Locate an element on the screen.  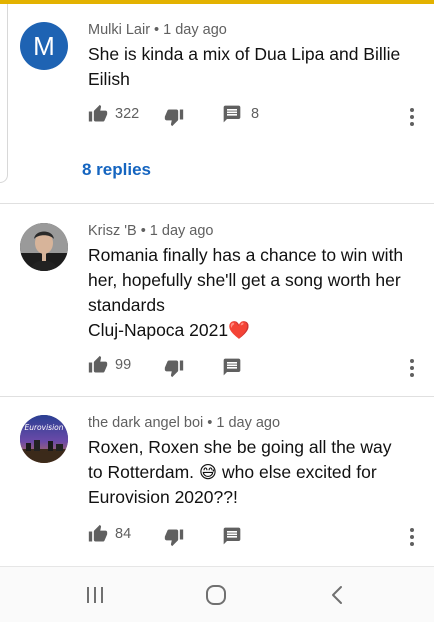
like-count: 84 is located at coordinates (123, 534).